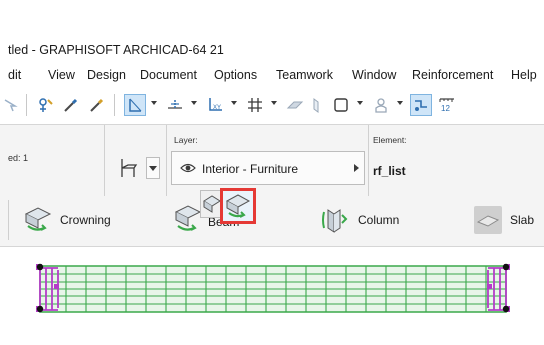  I want to click on beam-tool-highlighted-button, so click(238, 206).